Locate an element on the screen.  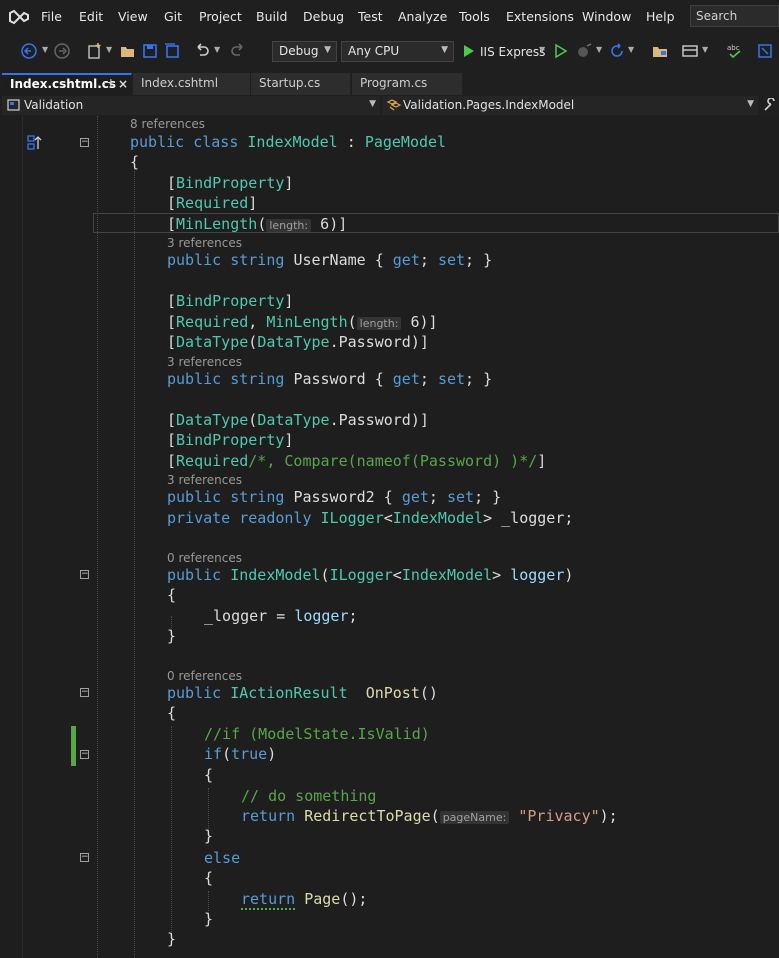
visual-studio-logo is located at coordinates (19, 17).